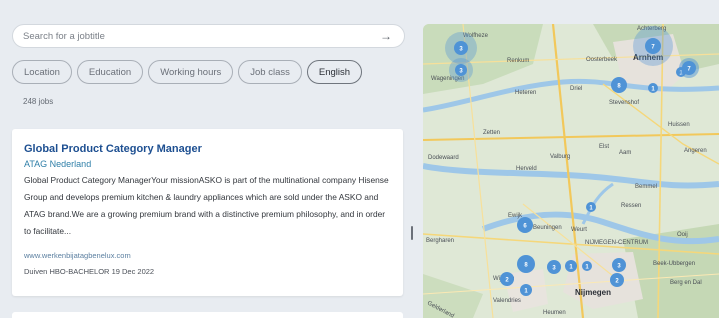  What do you see at coordinates (36, 271) in the screenshot?
I see `job-location: Duiven` at bounding box center [36, 271].